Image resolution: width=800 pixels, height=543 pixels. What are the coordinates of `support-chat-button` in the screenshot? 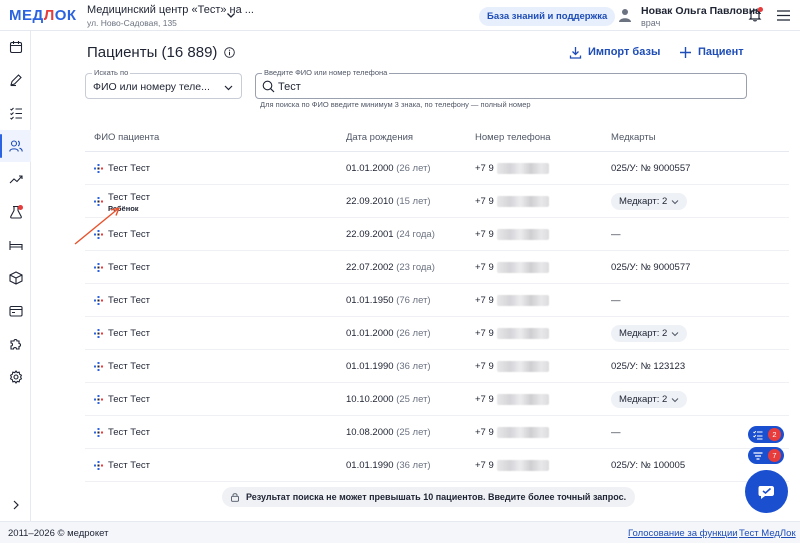 It's located at (766, 491).